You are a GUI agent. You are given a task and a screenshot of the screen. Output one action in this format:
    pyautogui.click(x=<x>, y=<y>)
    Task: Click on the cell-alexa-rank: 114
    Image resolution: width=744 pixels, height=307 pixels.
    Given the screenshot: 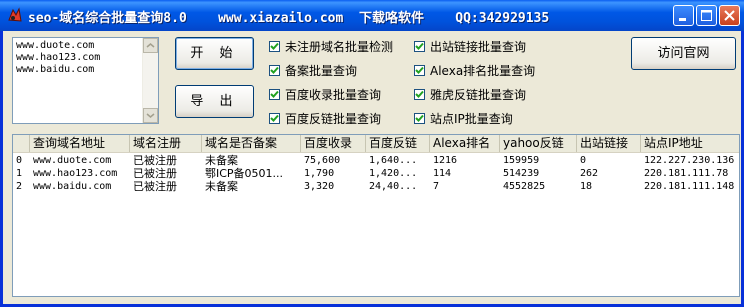 What is the action you would take?
    pyautogui.click(x=442, y=173)
    